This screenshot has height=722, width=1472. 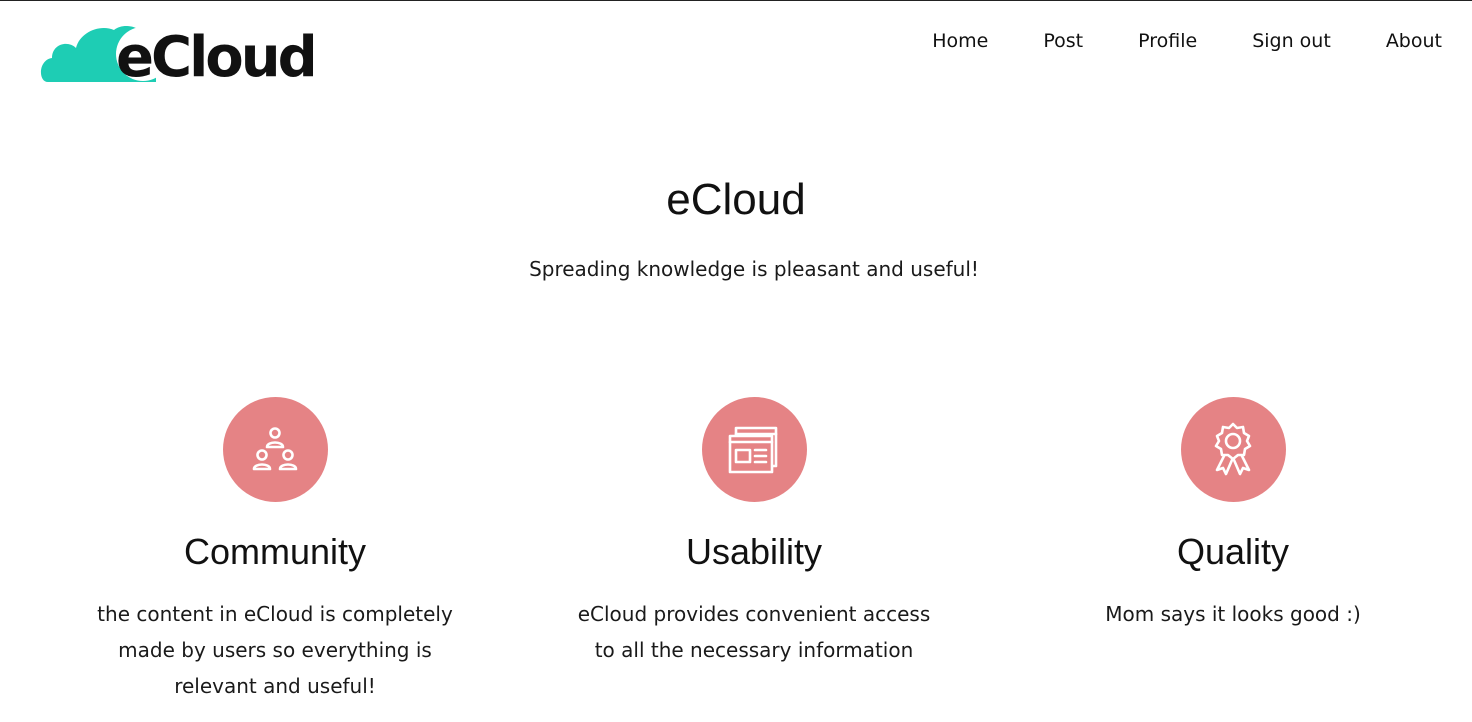 I want to click on feature-description: Mom says it looks good :), so click(x=1233, y=614).